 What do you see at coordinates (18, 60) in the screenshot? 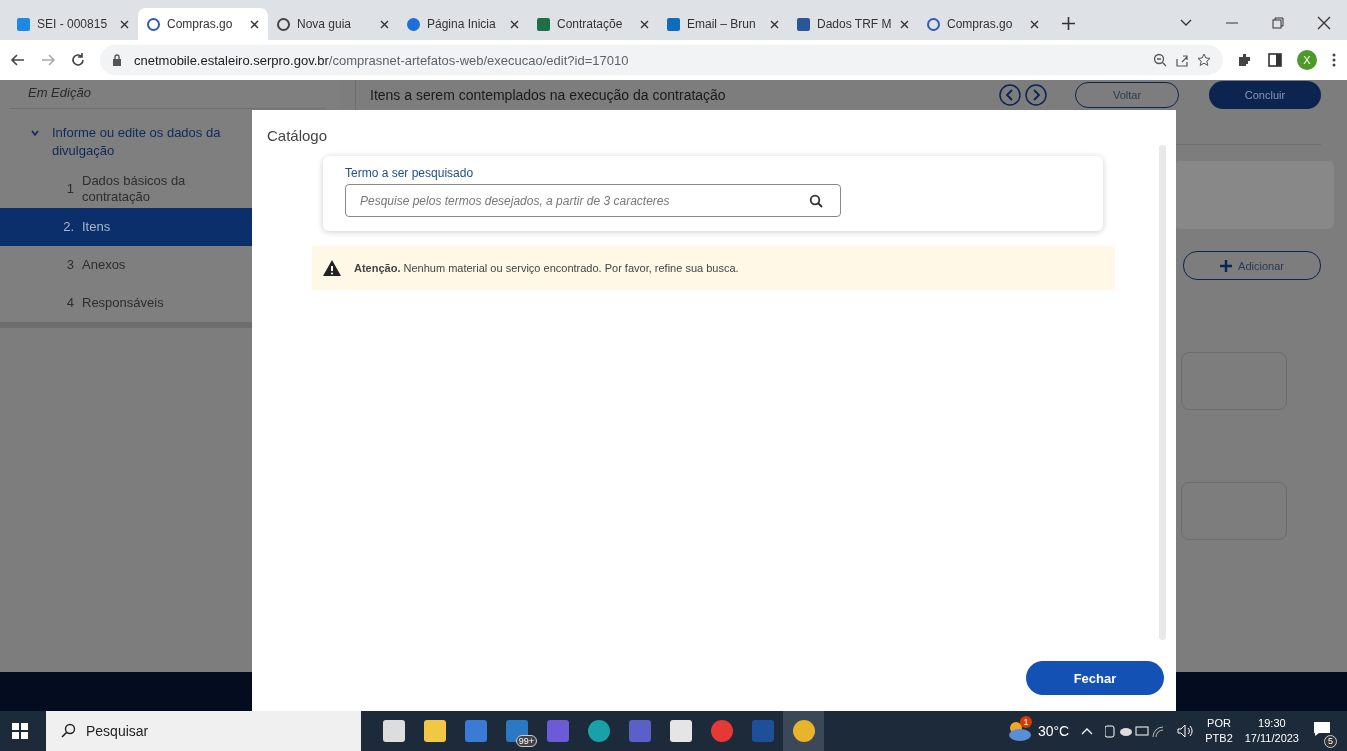
I see `back-icon` at bounding box center [18, 60].